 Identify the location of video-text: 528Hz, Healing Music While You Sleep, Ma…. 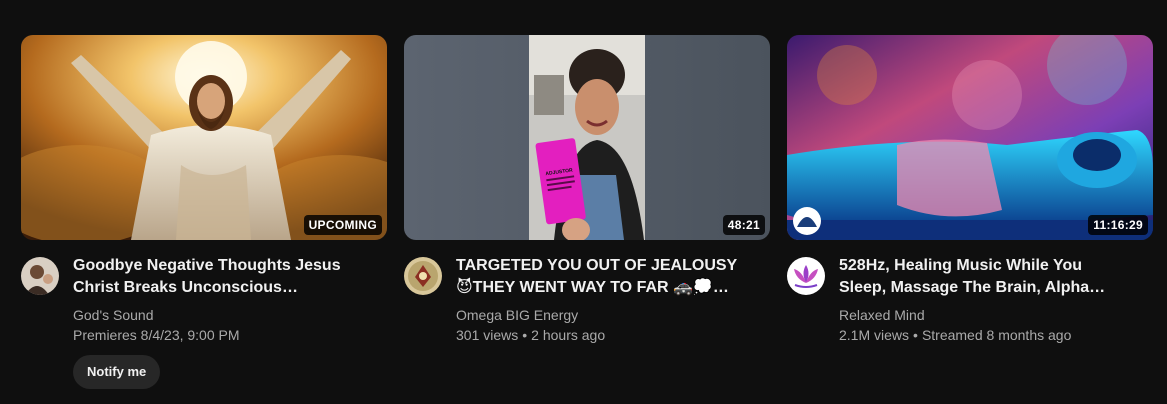
(984, 300).